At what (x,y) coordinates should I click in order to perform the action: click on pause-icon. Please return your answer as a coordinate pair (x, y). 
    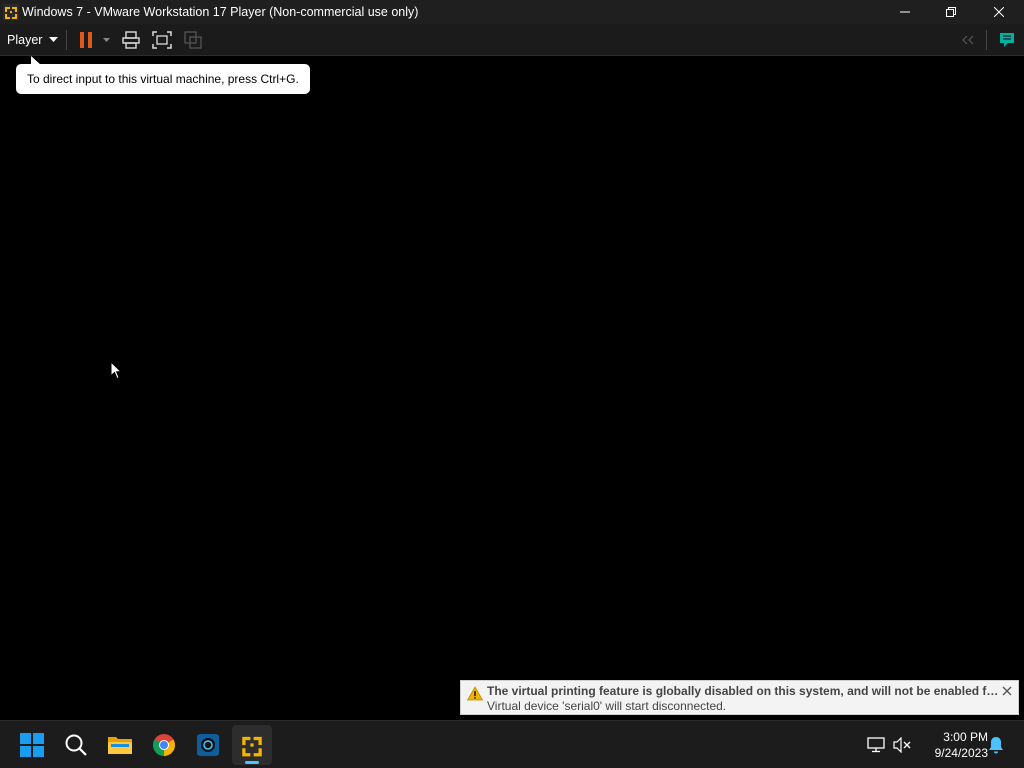
    Looking at the image, I should click on (86, 40).